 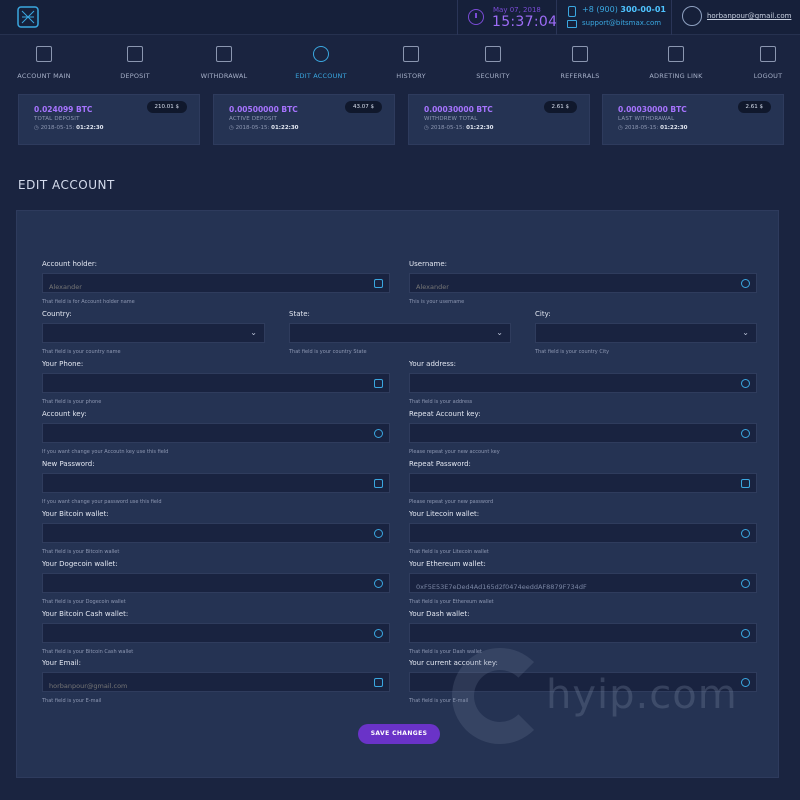 I want to click on nav-logout: LOGOUT, so click(x=768, y=62).